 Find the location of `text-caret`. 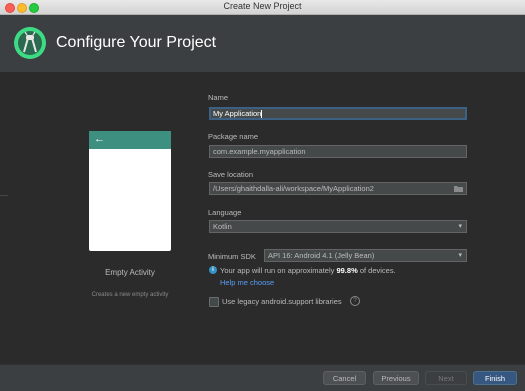

text-caret is located at coordinates (262, 114).